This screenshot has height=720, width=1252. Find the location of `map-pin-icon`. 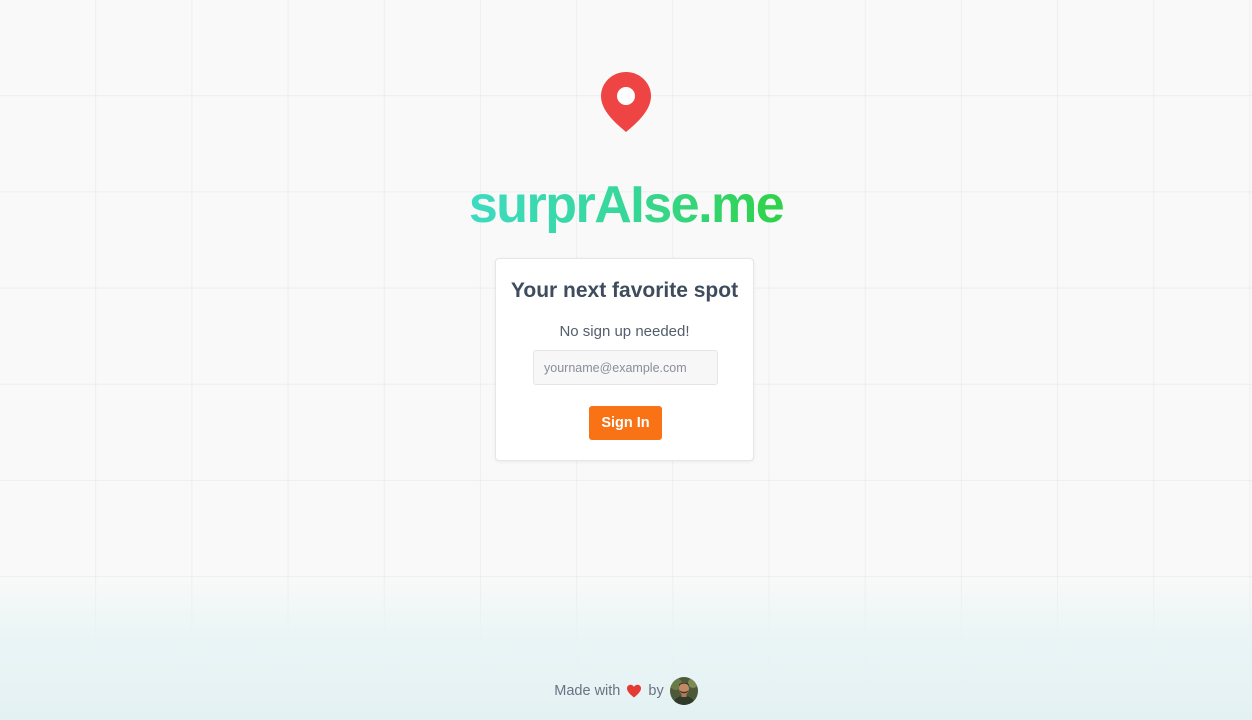

map-pin-icon is located at coordinates (626, 102).